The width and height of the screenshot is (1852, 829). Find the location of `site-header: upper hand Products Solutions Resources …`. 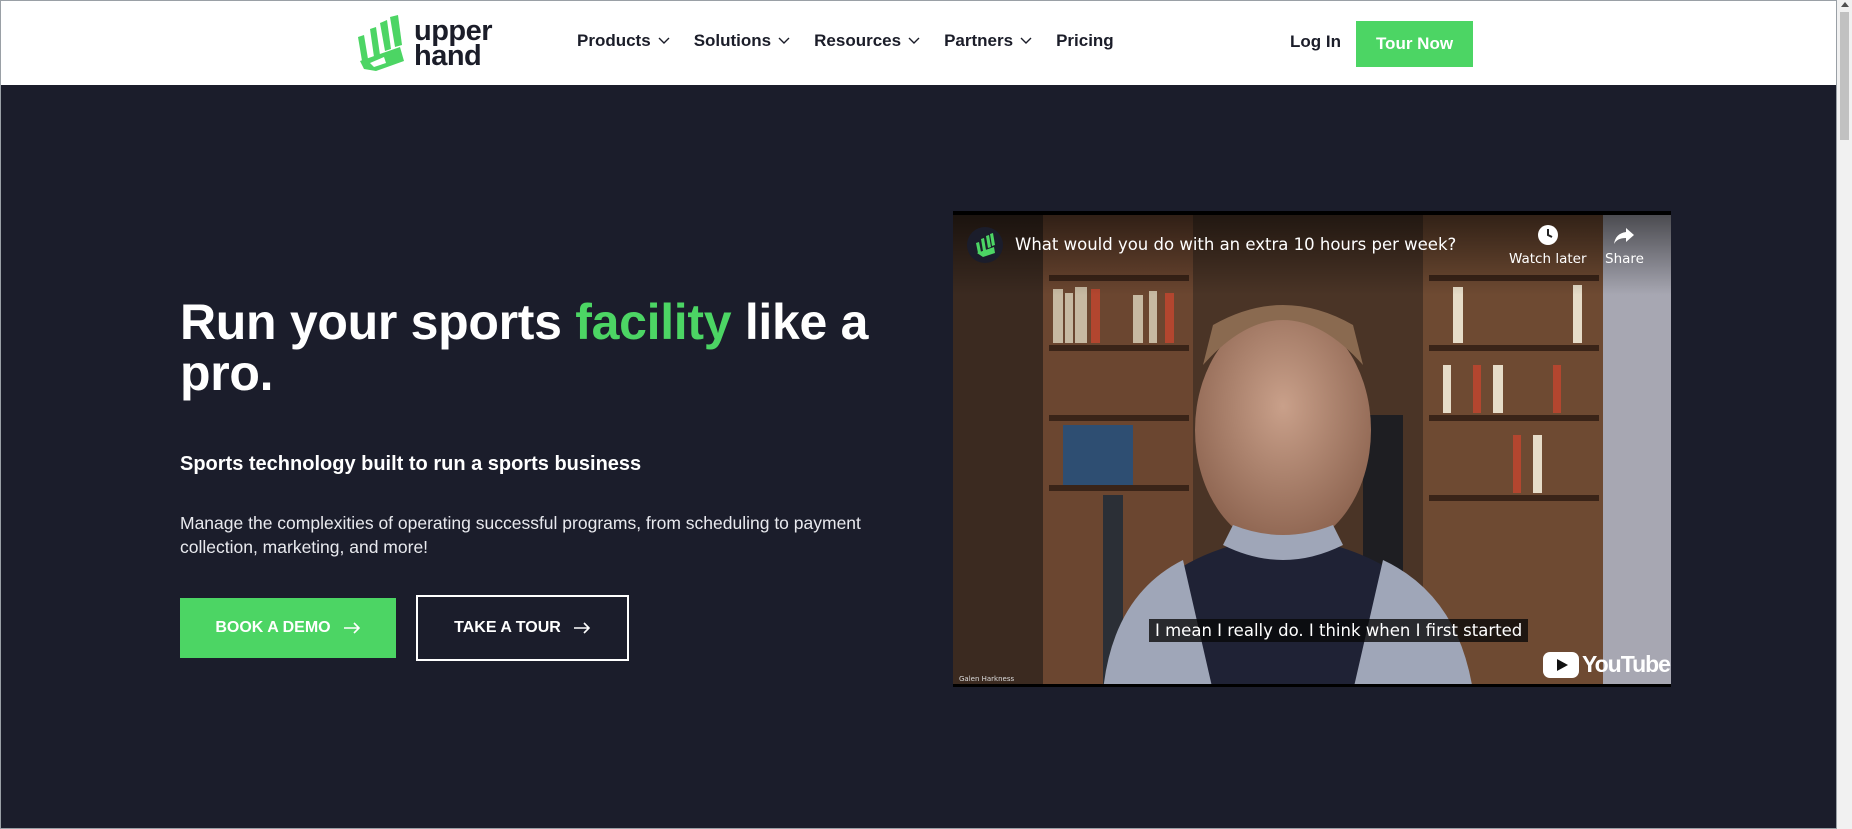

site-header: upper hand Products Solutions Resources … is located at coordinates (918, 43).